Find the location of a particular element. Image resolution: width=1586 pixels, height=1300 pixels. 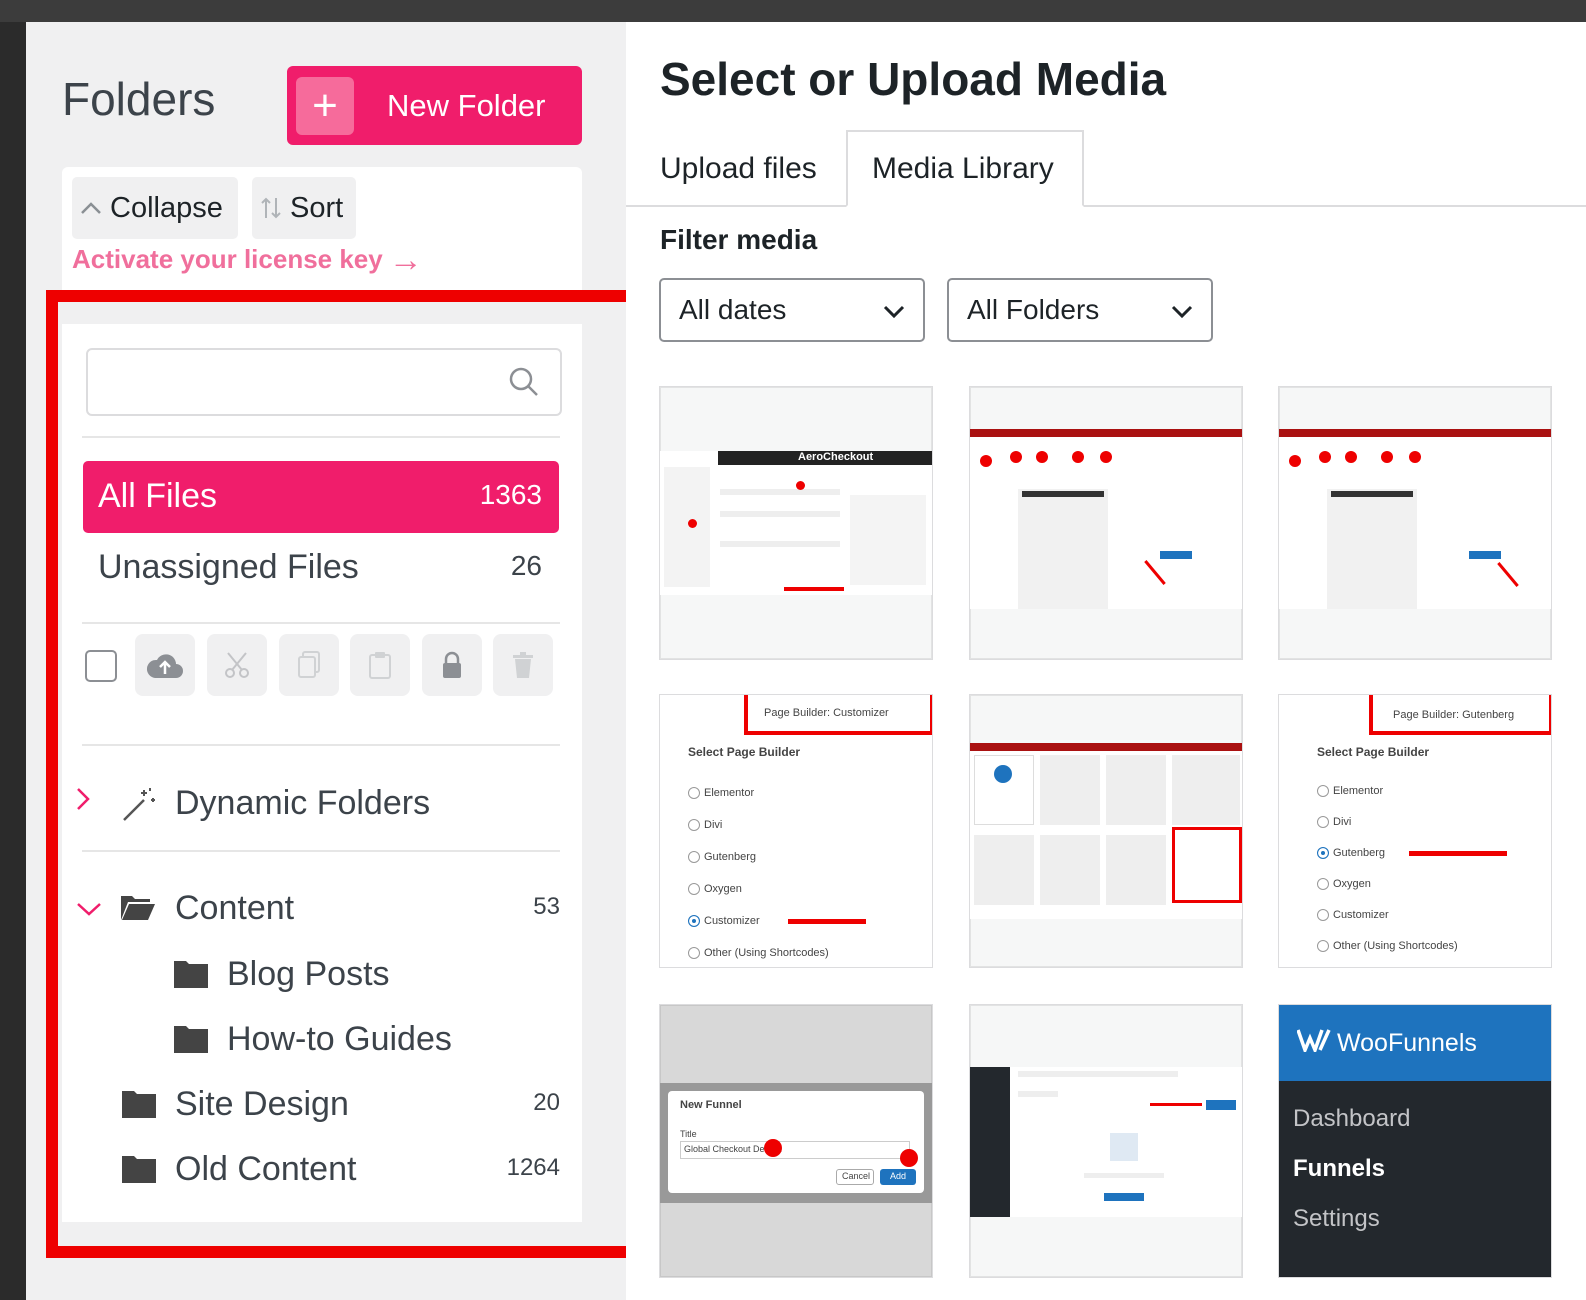

cancel-text: Cancel is located at coordinates (856, 1176).